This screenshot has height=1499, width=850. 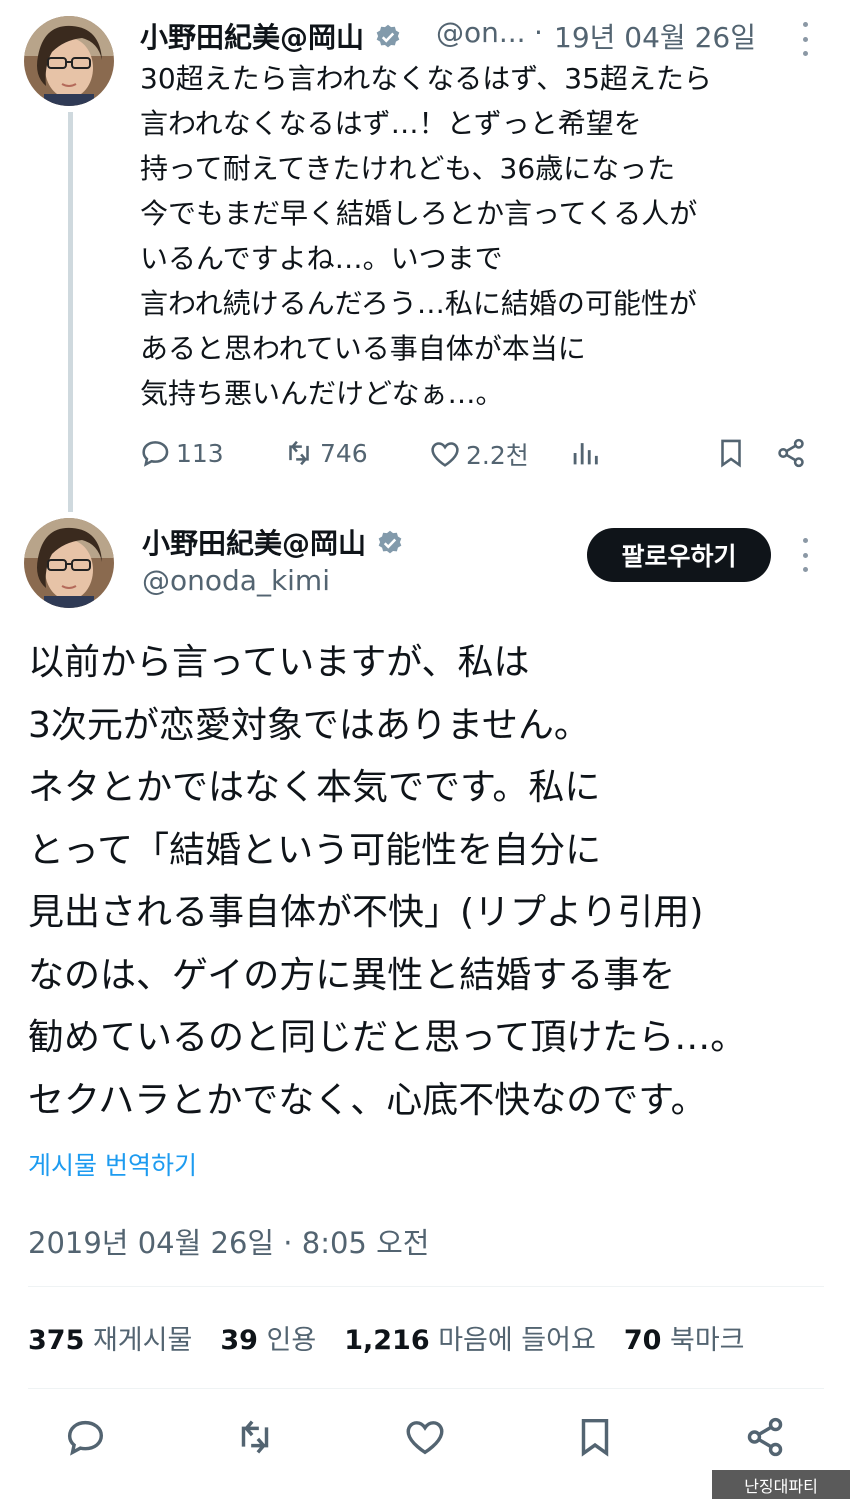 I want to click on translate-link: 게시물 번역하기, so click(x=112, y=1164).